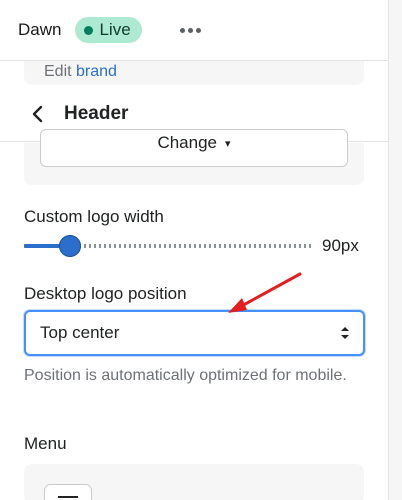 The image size is (402, 500). Describe the element at coordinates (228, 144) in the screenshot. I see `caret-down-icon: ▾` at that location.